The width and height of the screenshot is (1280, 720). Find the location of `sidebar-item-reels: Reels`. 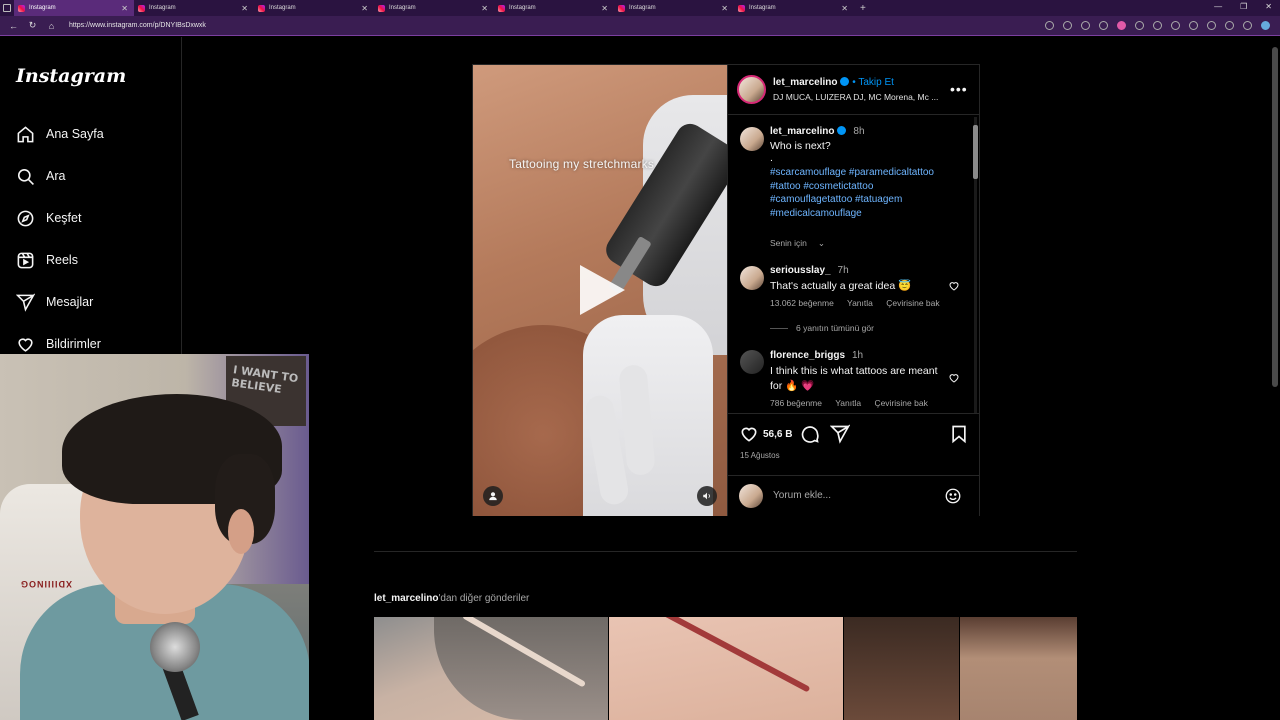

sidebar-item-reels: Reels is located at coordinates (47, 260).